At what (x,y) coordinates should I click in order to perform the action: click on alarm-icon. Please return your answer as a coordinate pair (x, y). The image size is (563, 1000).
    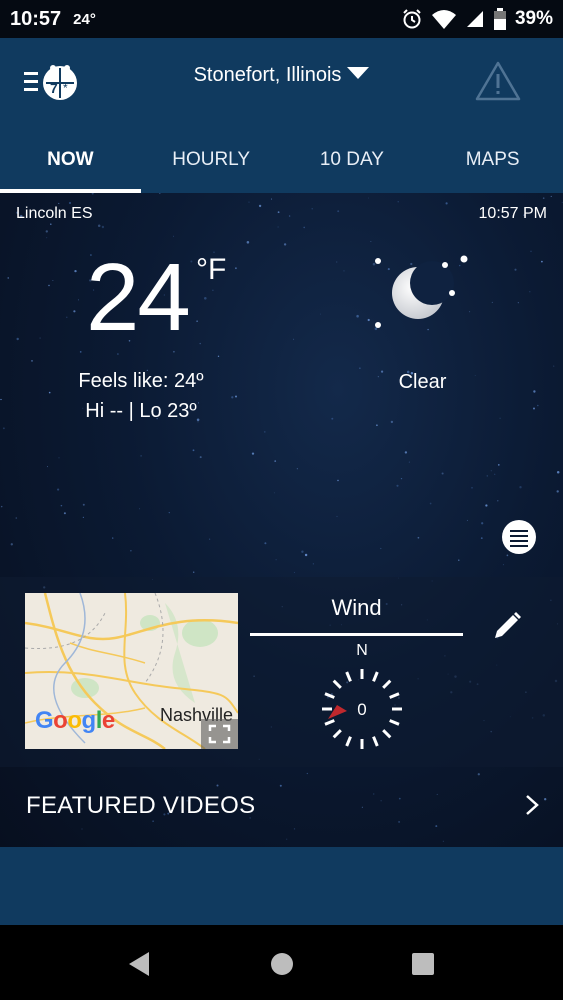
    Looking at the image, I should click on (412, 19).